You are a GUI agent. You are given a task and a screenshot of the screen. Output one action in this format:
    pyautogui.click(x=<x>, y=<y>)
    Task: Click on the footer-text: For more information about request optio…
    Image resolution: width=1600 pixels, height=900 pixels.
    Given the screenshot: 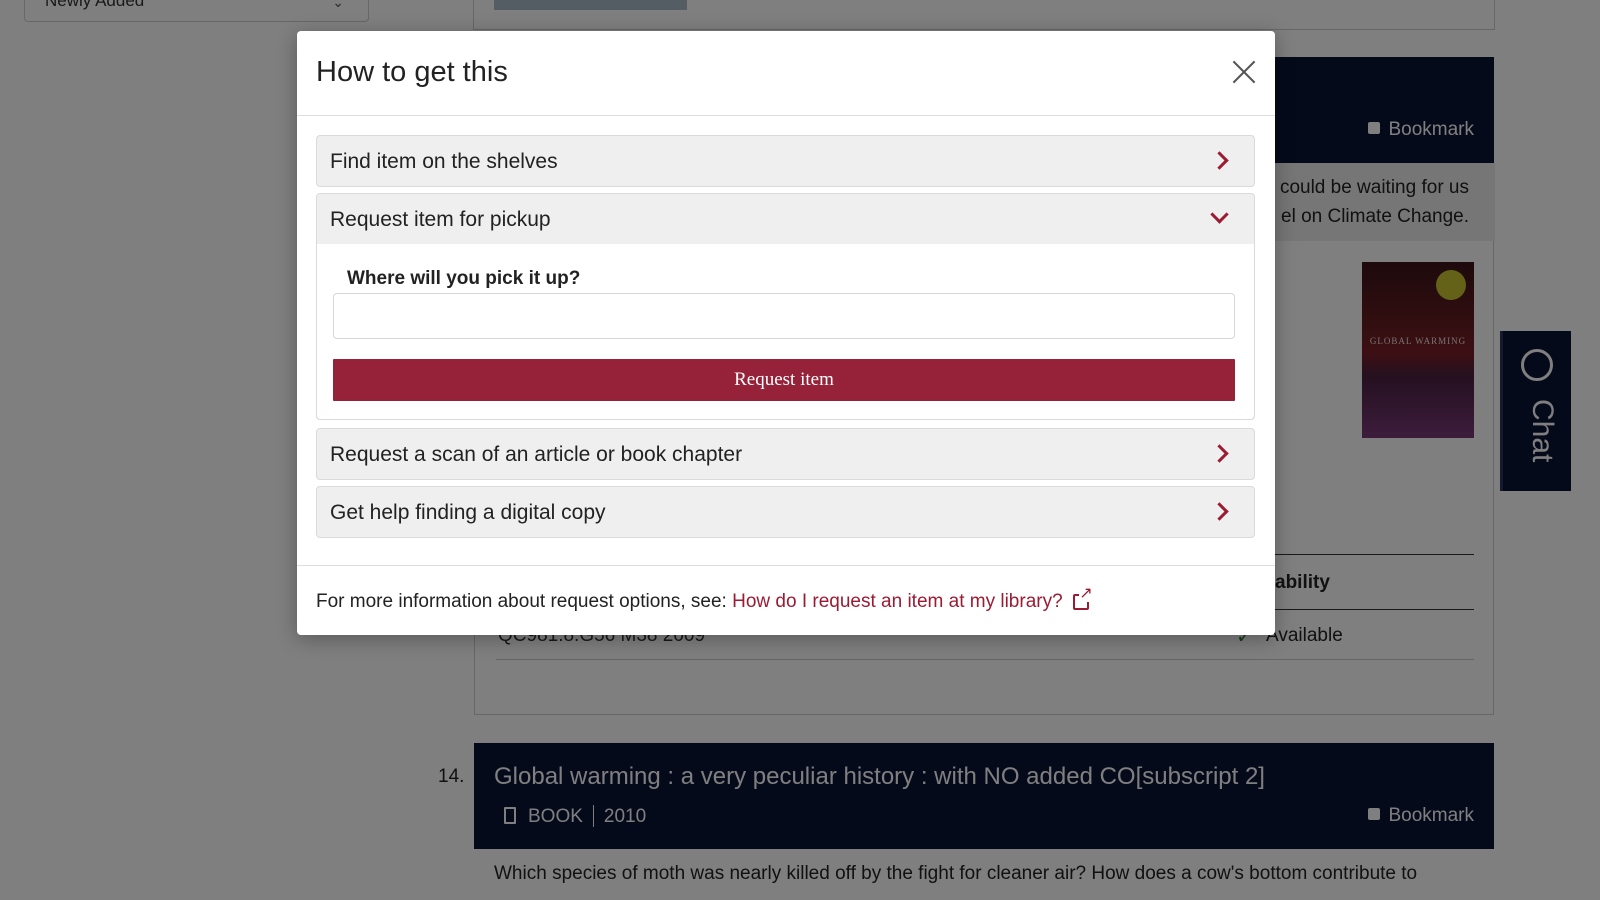 What is the action you would take?
    pyautogui.click(x=704, y=599)
    